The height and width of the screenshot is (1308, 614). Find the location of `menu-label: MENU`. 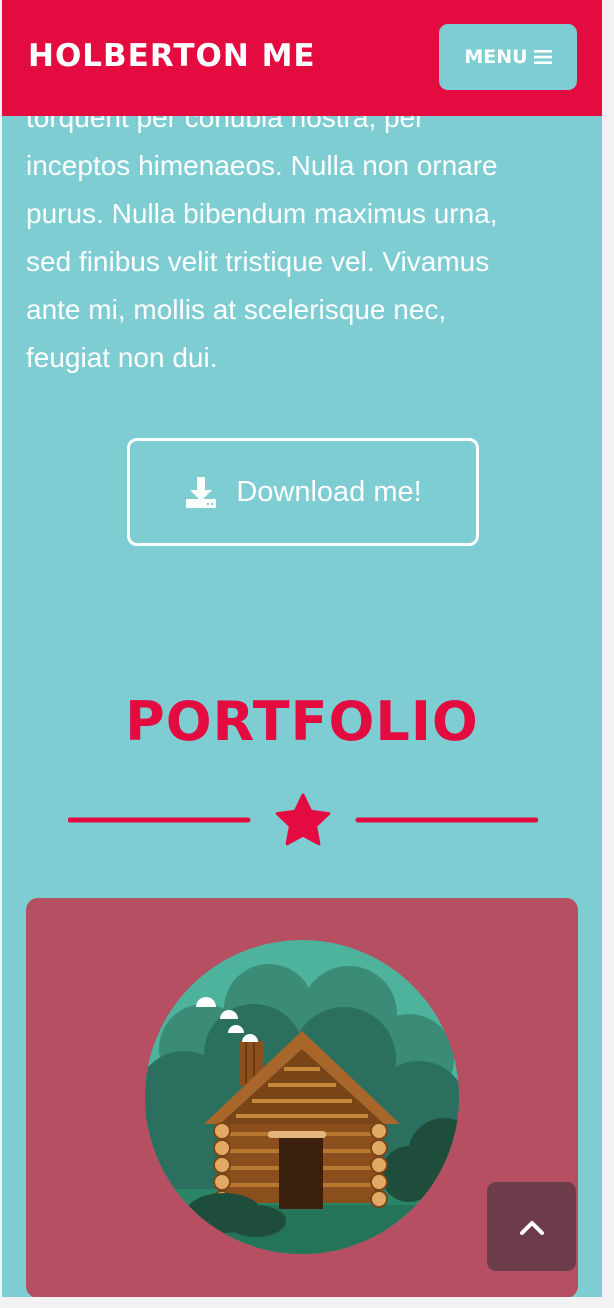

menu-label: MENU is located at coordinates (496, 57).